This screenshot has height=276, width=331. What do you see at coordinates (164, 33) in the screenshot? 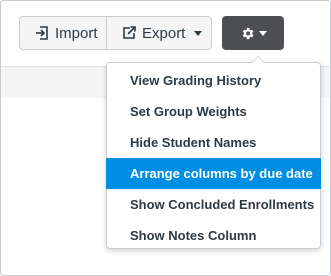
I see `export-label: Export` at bounding box center [164, 33].